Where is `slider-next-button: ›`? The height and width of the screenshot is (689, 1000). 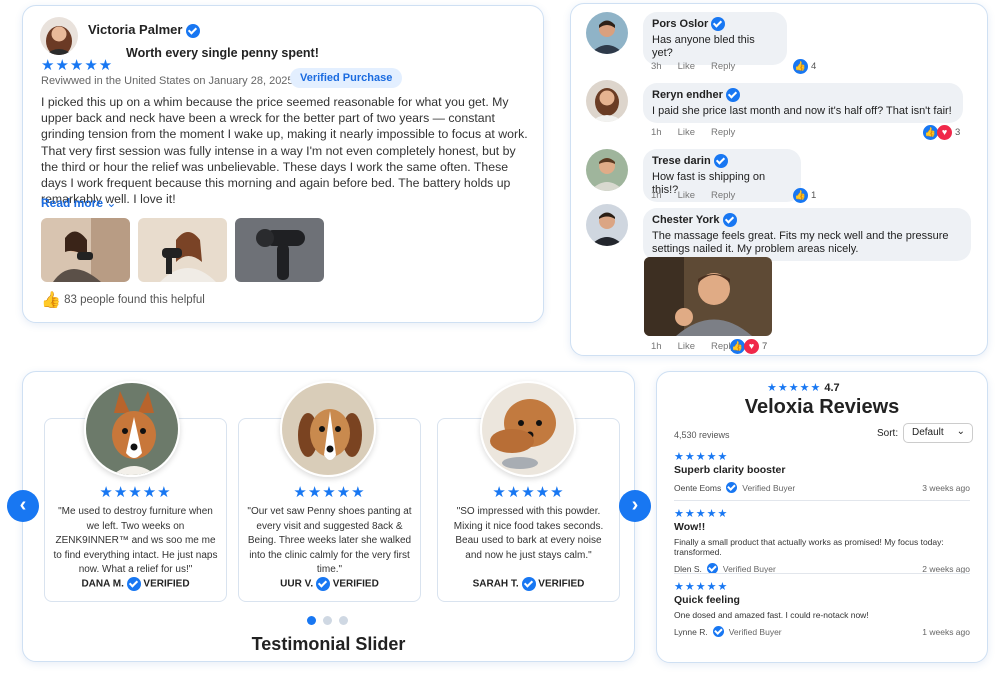 slider-next-button: › is located at coordinates (635, 506).